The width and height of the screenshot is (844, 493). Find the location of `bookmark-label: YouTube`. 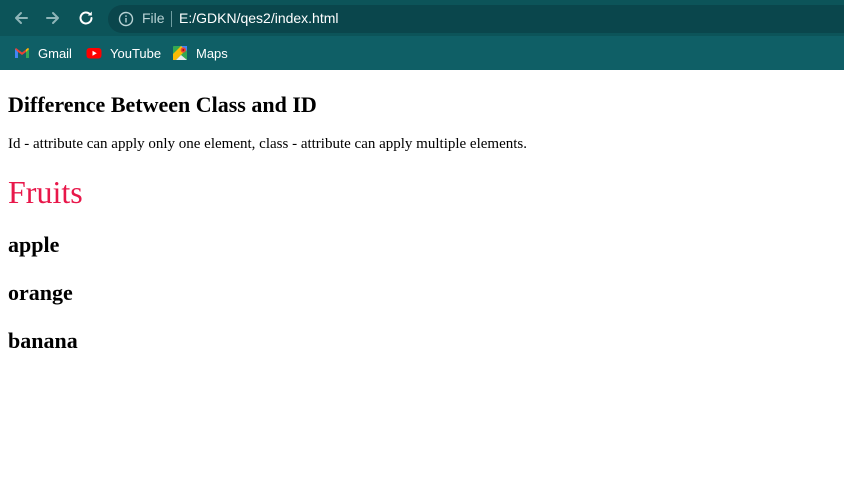

bookmark-label: YouTube is located at coordinates (136, 53).